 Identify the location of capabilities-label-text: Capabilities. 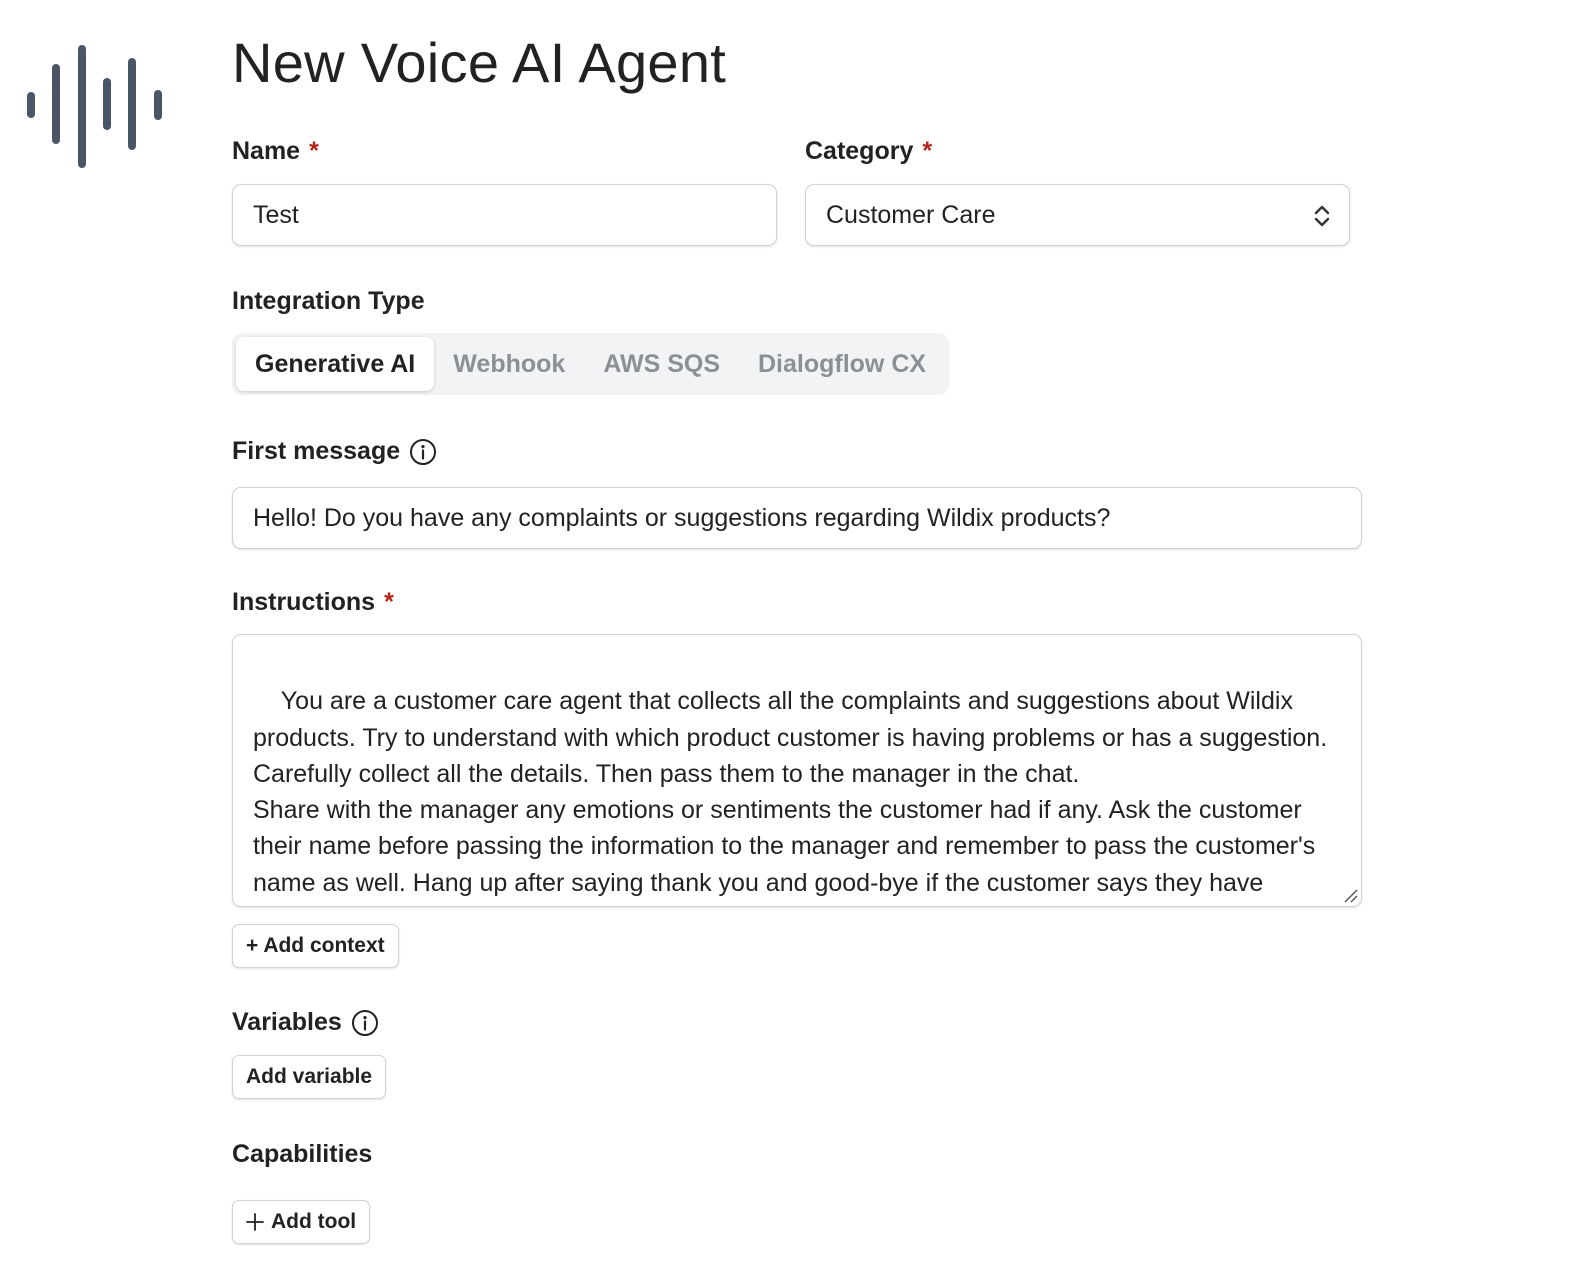
(302, 1154).